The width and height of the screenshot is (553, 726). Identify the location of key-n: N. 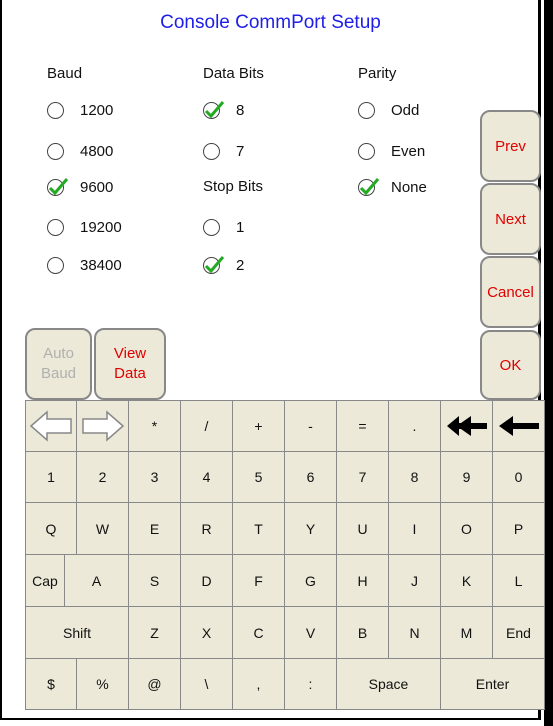
(415, 633).